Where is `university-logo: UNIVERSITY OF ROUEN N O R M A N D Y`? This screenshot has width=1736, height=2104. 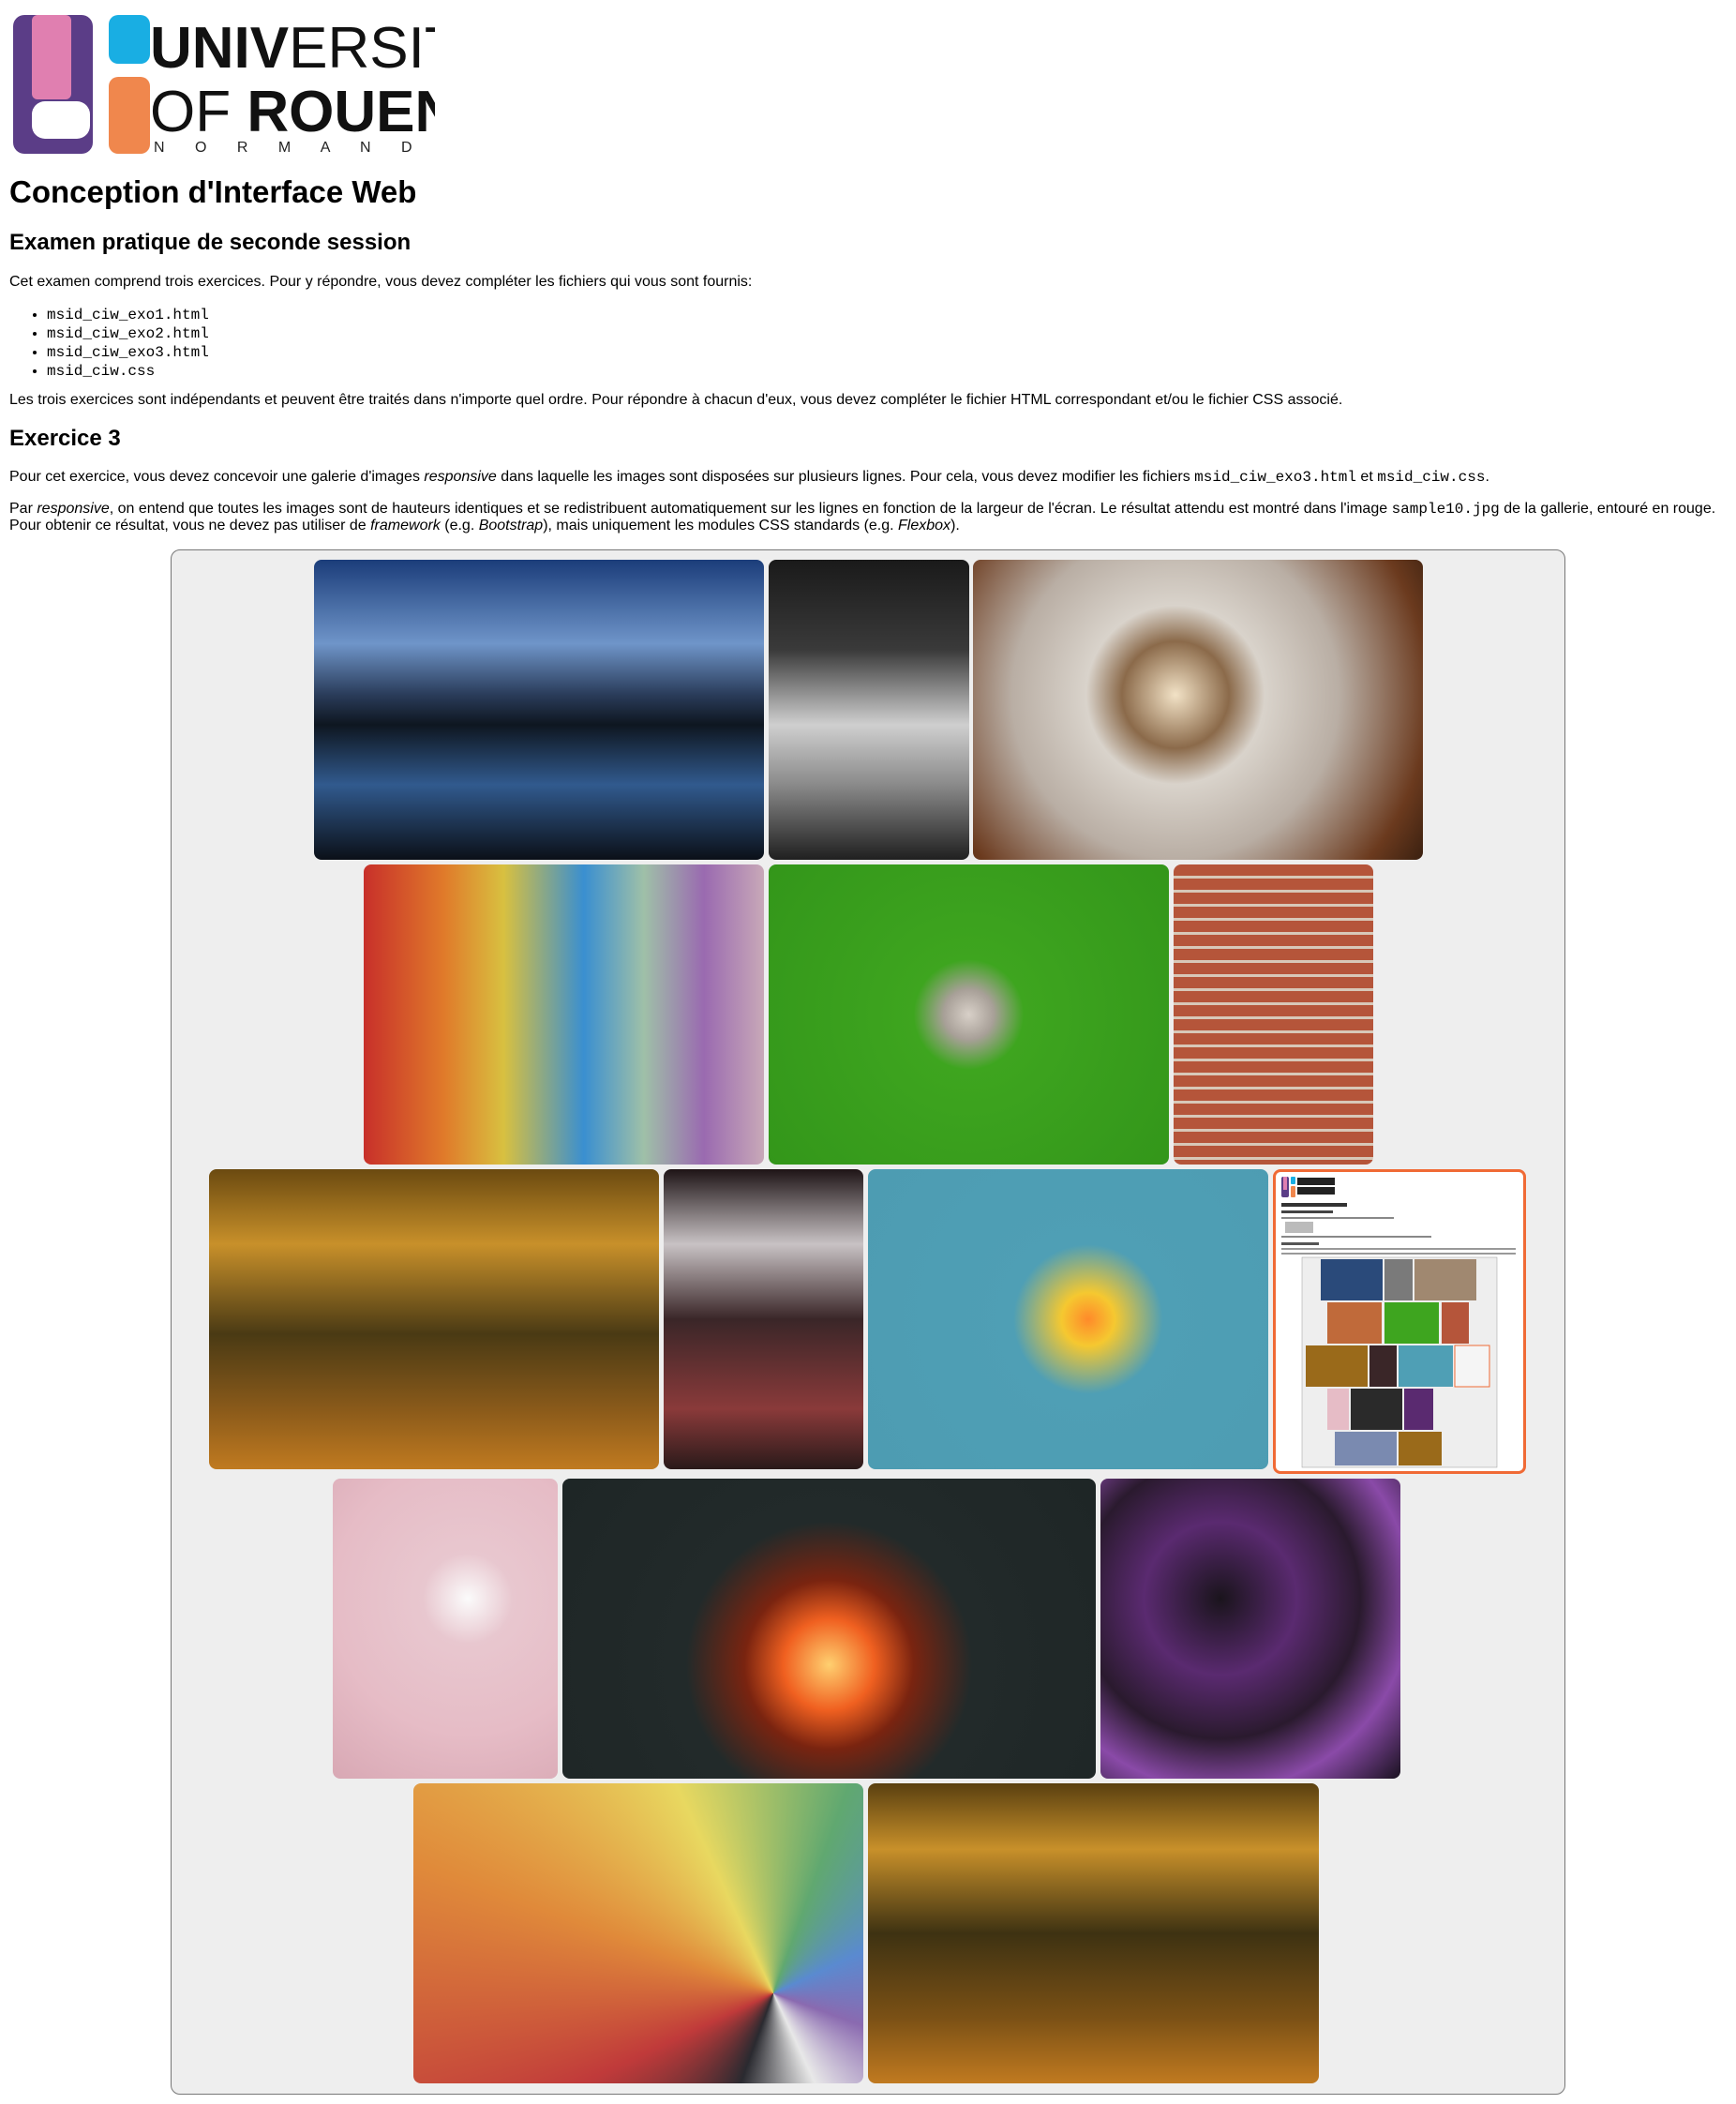
university-logo: UNIVERSITY OF ROUEN N O R M A N D Y is located at coordinates (224, 85).